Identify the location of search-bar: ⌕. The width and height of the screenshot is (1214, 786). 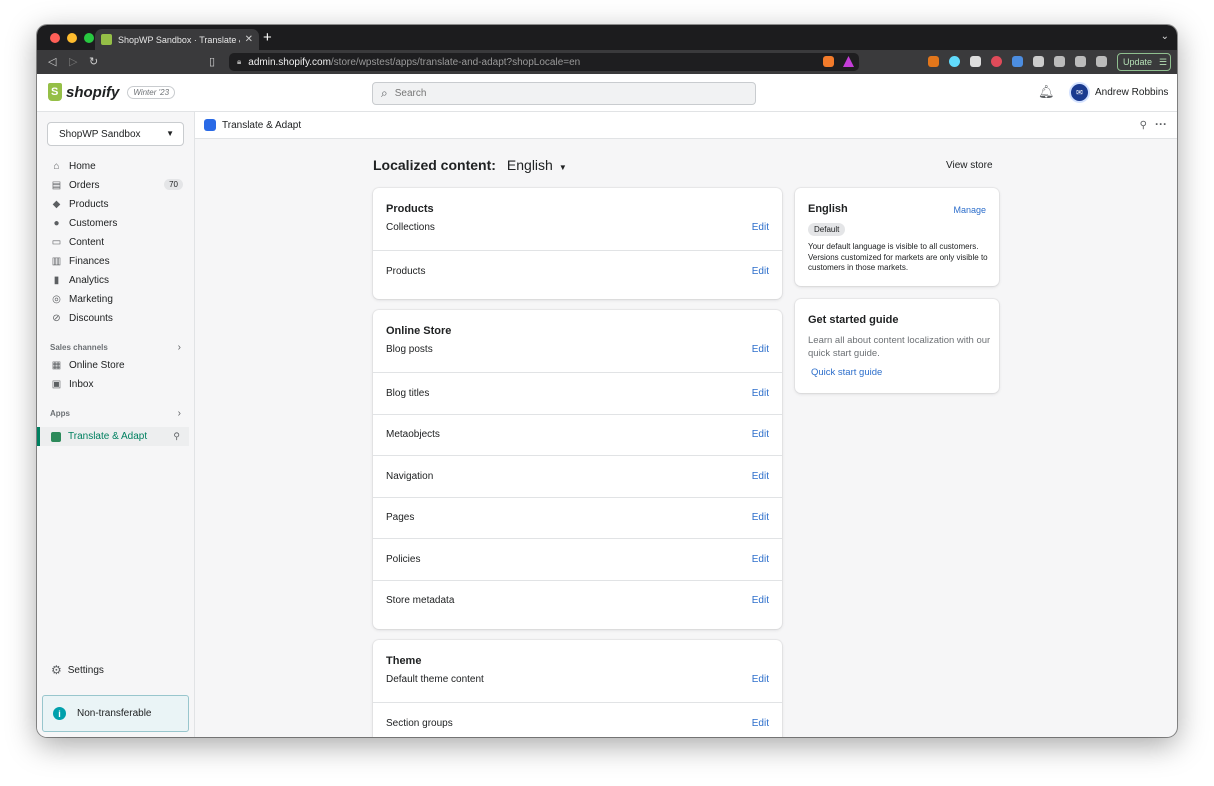
(564, 93).